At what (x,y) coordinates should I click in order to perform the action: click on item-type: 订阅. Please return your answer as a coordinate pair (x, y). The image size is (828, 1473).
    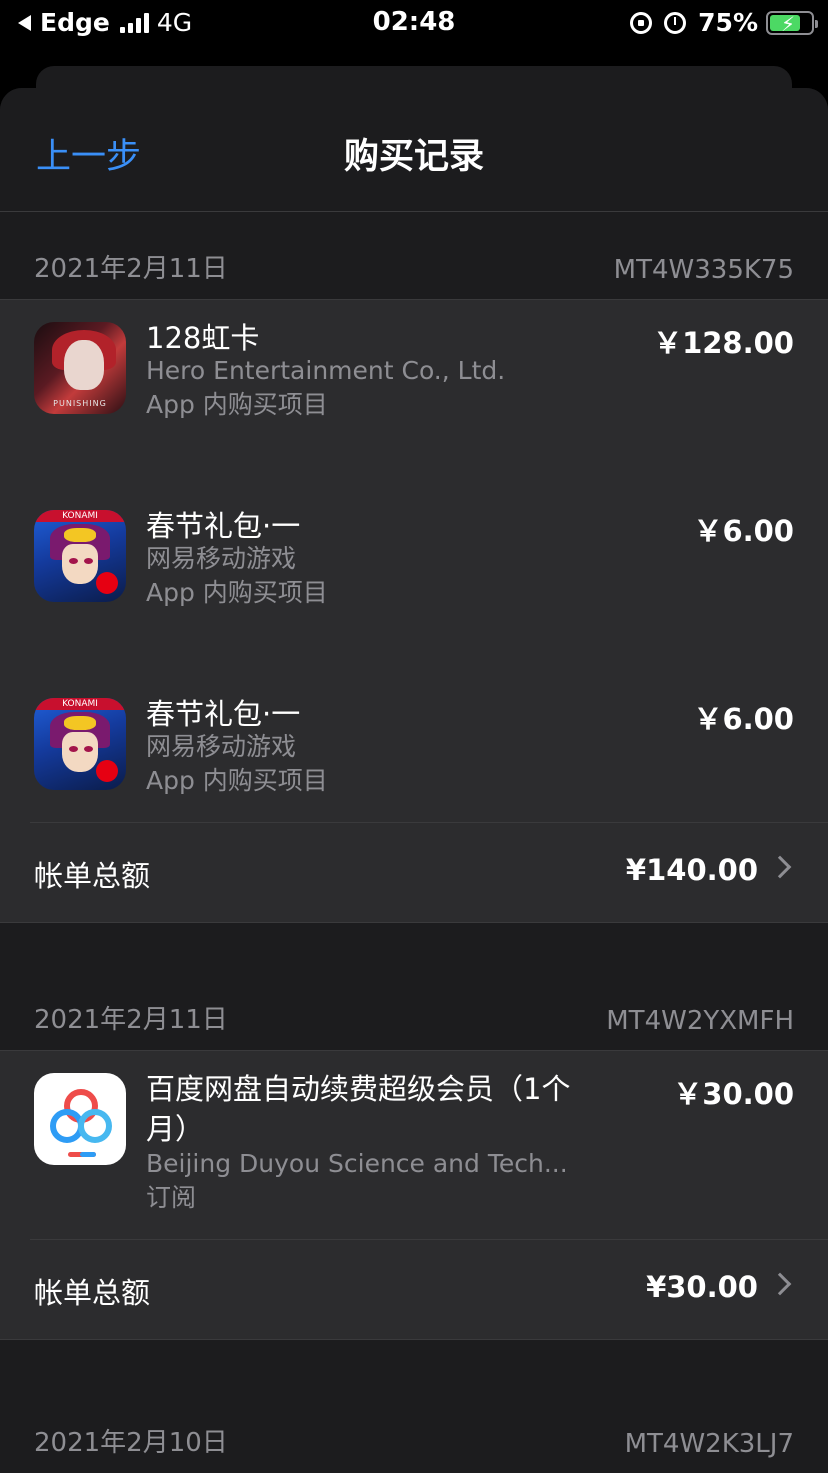
    Looking at the image, I should click on (171, 1197).